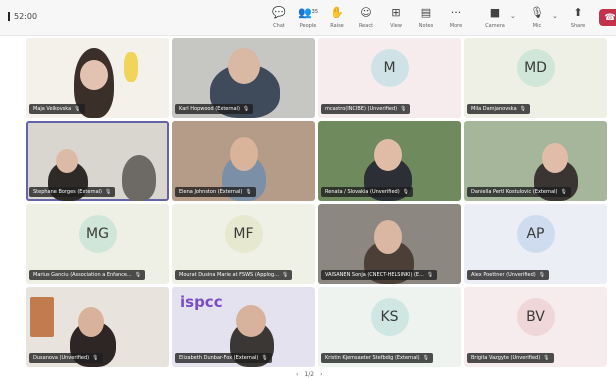 This screenshot has height=379, width=616. Describe the element at coordinates (578, 26) in the screenshot. I see `share-label: Share` at that location.